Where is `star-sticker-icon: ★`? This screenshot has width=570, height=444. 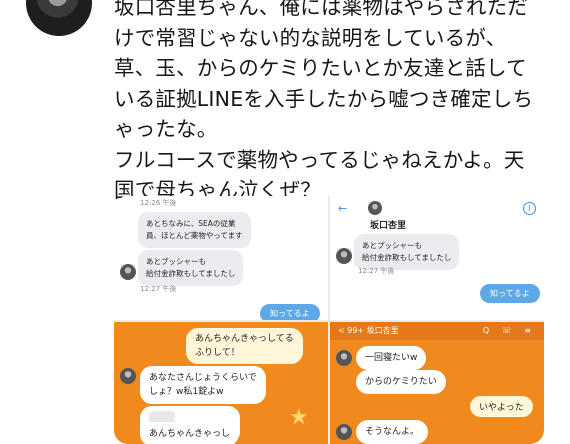 star-sticker-icon: ★ is located at coordinates (299, 417).